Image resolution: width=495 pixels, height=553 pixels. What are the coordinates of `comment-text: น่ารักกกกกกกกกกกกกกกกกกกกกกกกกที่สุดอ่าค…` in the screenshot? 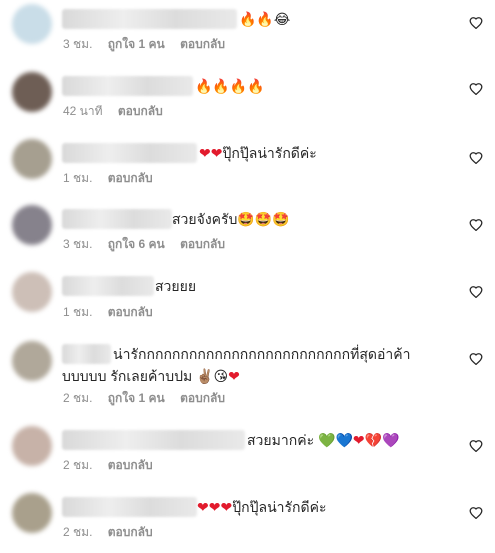 It's located at (236, 365).